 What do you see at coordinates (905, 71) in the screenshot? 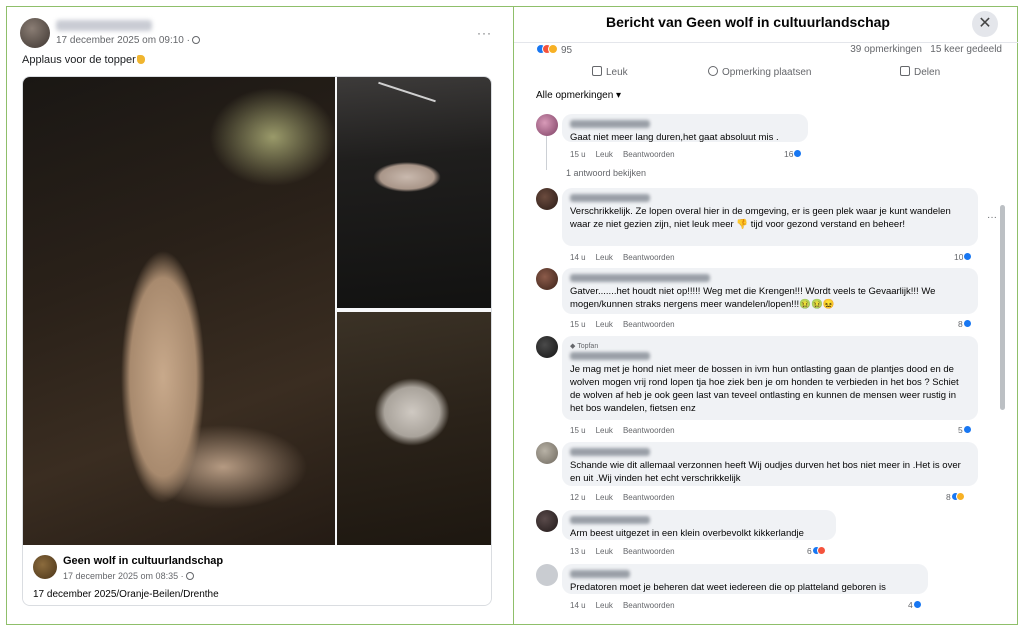
I see `share-icon` at bounding box center [905, 71].